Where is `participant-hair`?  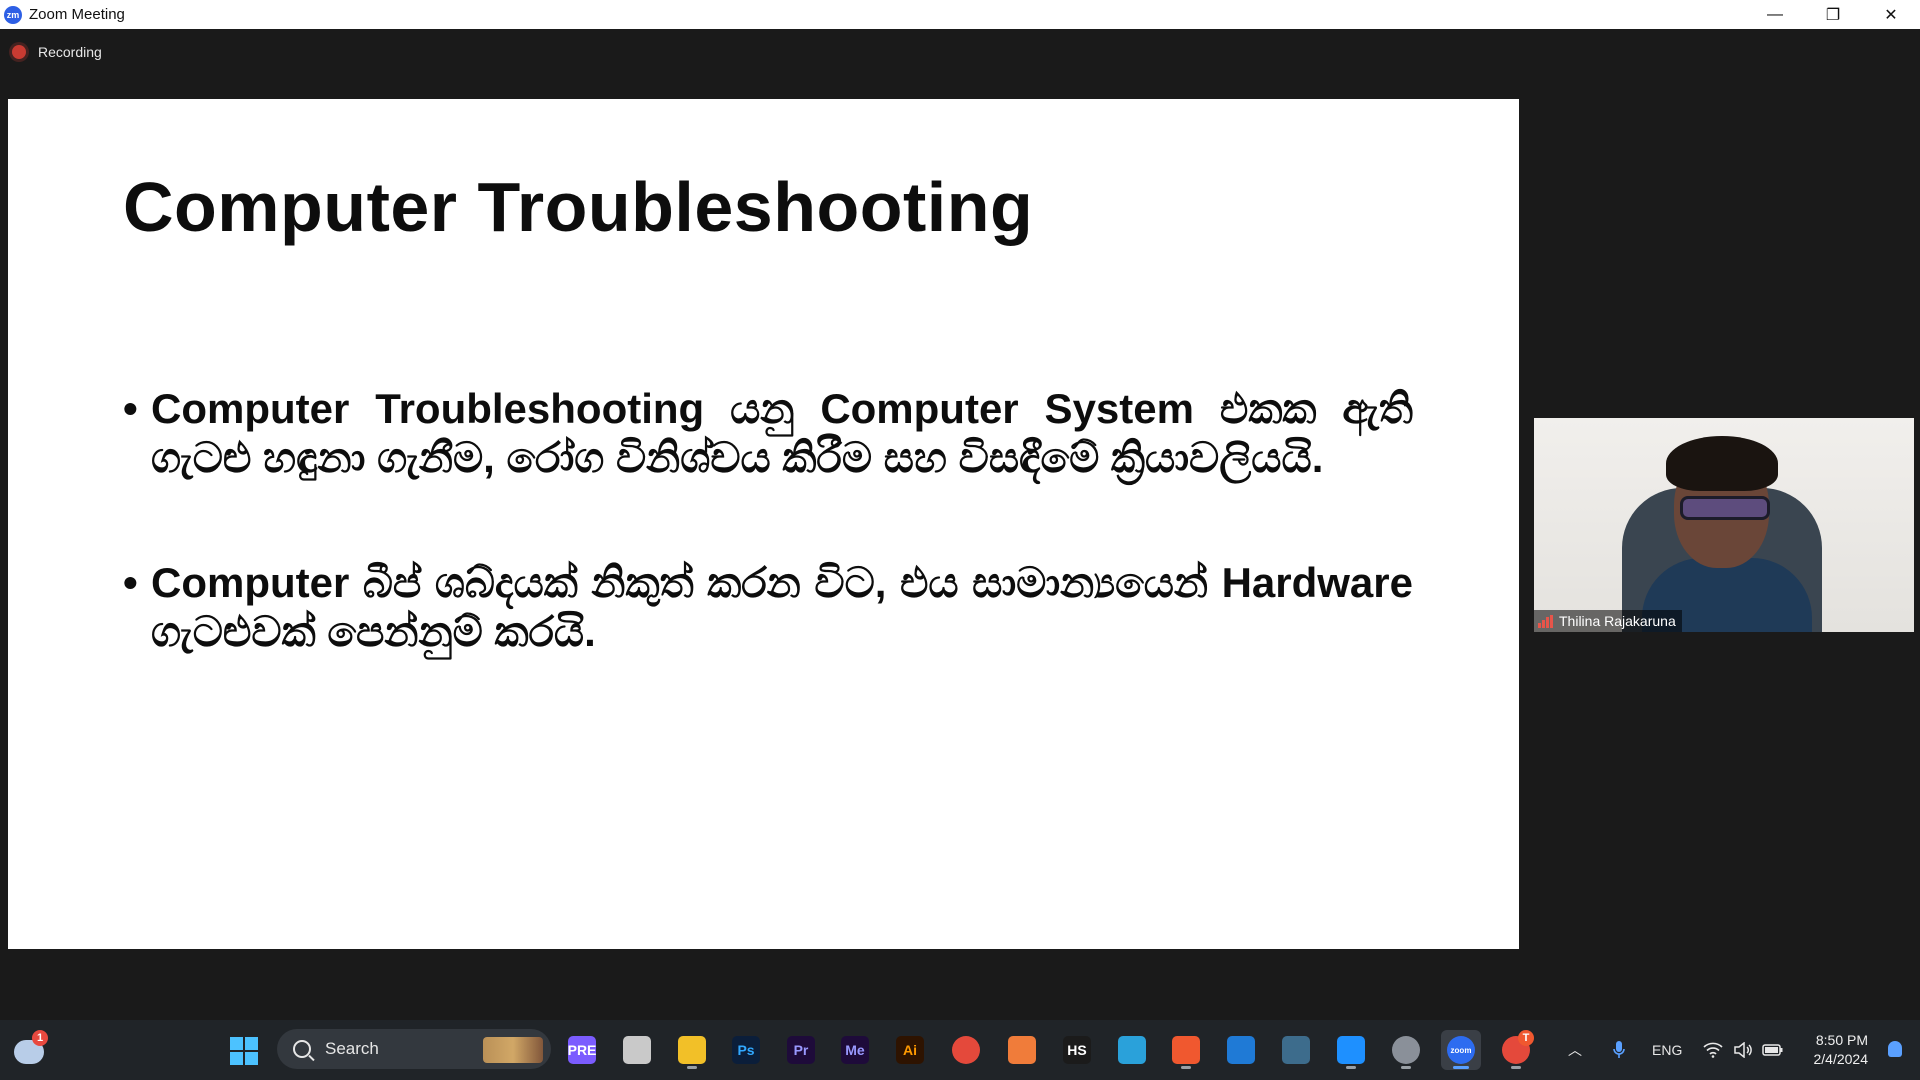 participant-hair is located at coordinates (1722, 463).